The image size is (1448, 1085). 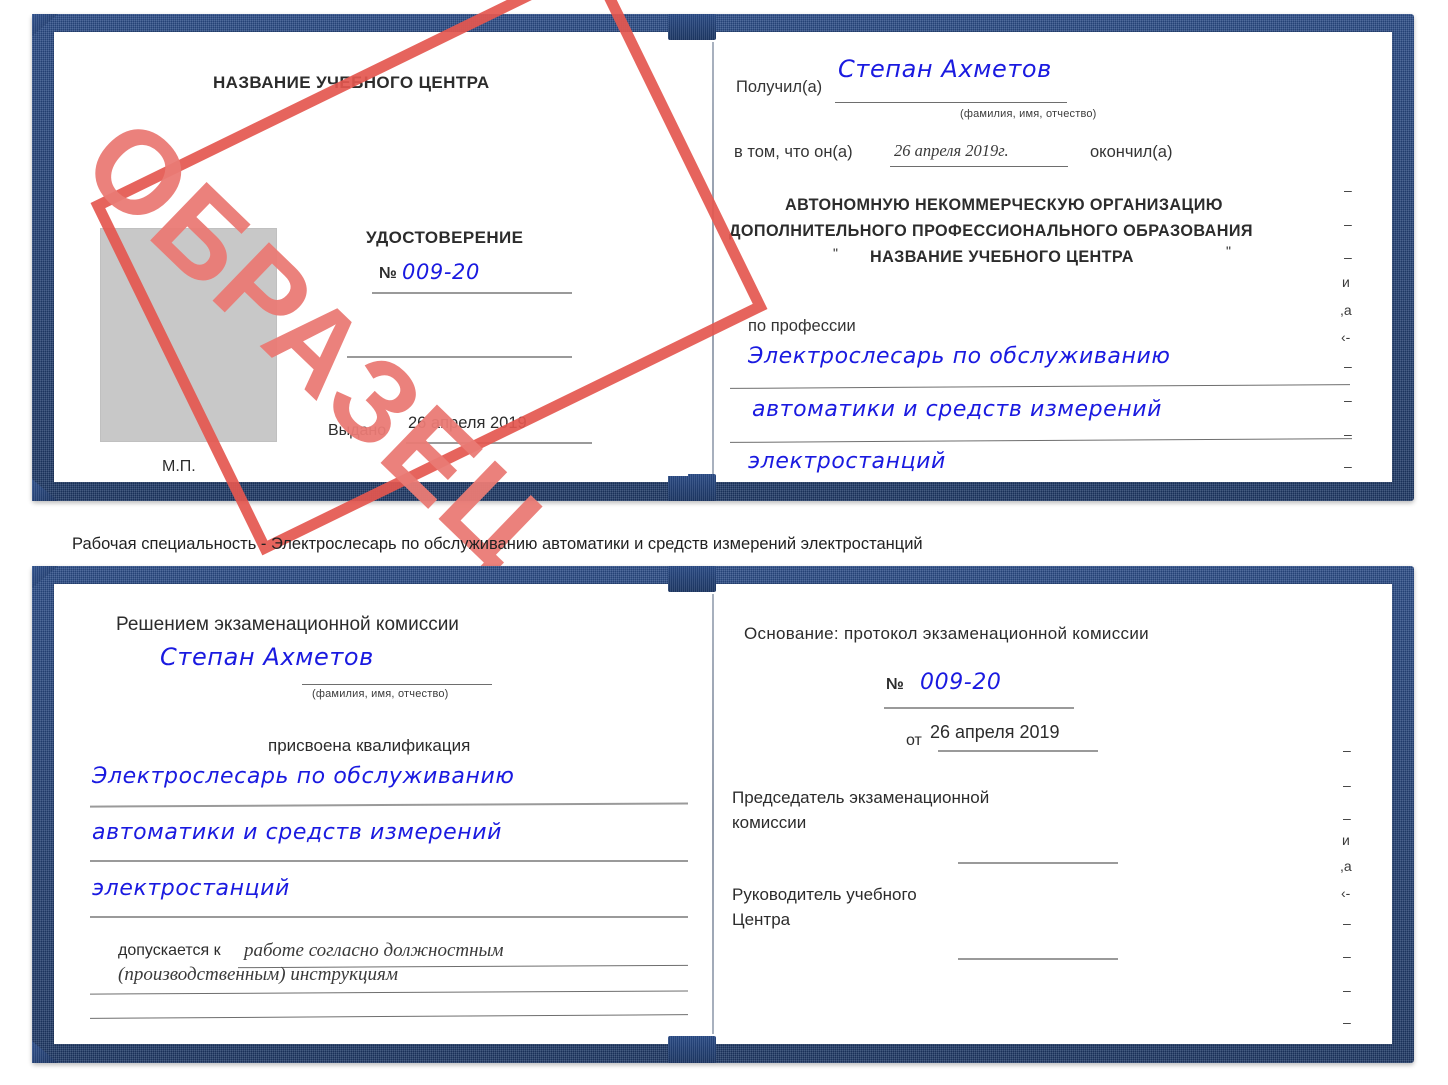 What do you see at coordinates (380, 694) in the screenshot?
I see `fio-hint-bottom: (фамилия, имя, отчество)` at bounding box center [380, 694].